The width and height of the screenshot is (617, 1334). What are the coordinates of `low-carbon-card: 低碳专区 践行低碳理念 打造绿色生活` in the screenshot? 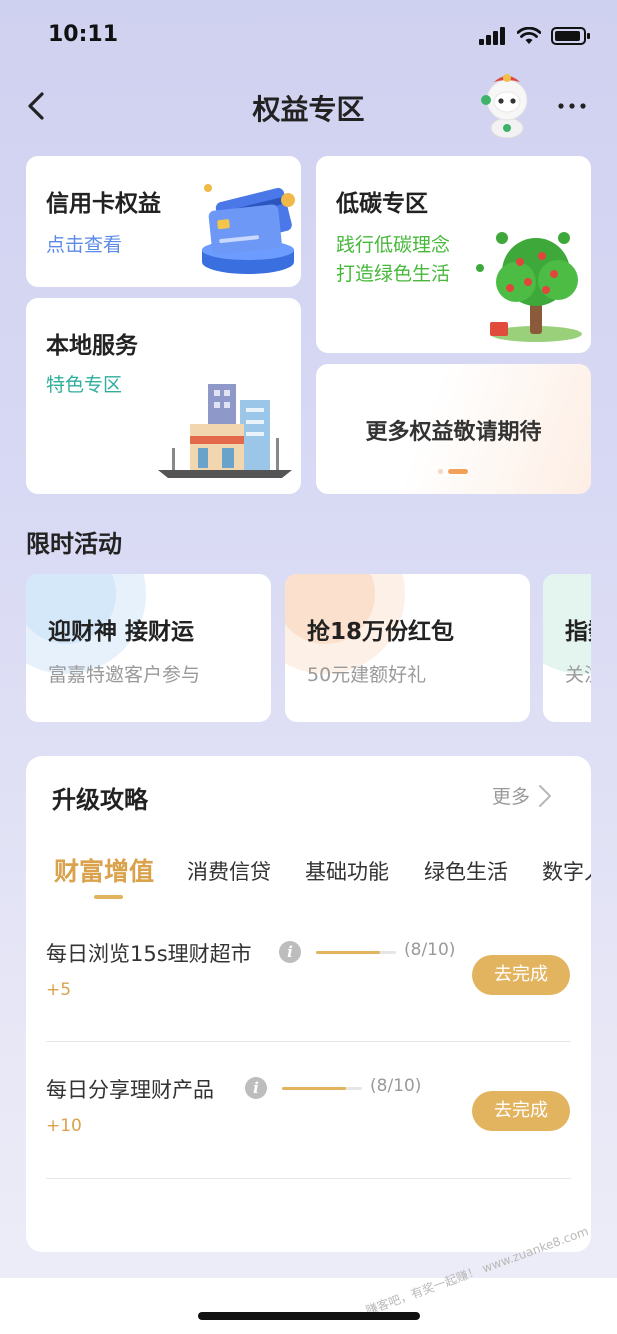 It's located at (453, 254).